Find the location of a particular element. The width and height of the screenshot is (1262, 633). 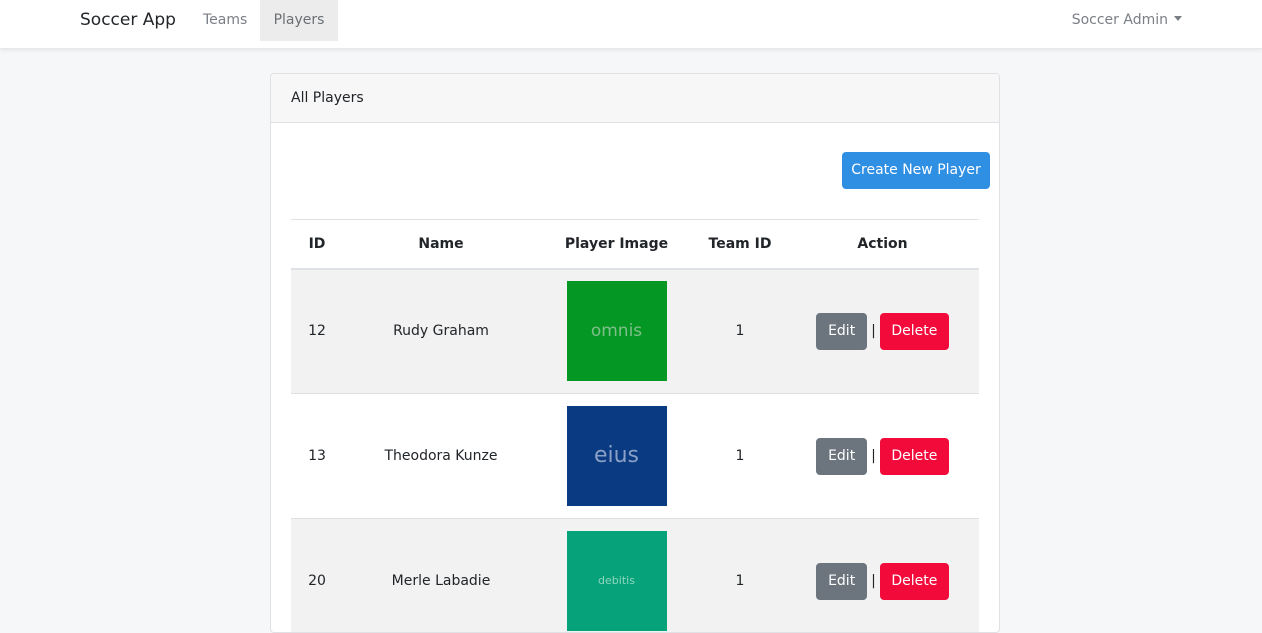

cell-image: debitis is located at coordinates (616, 576).